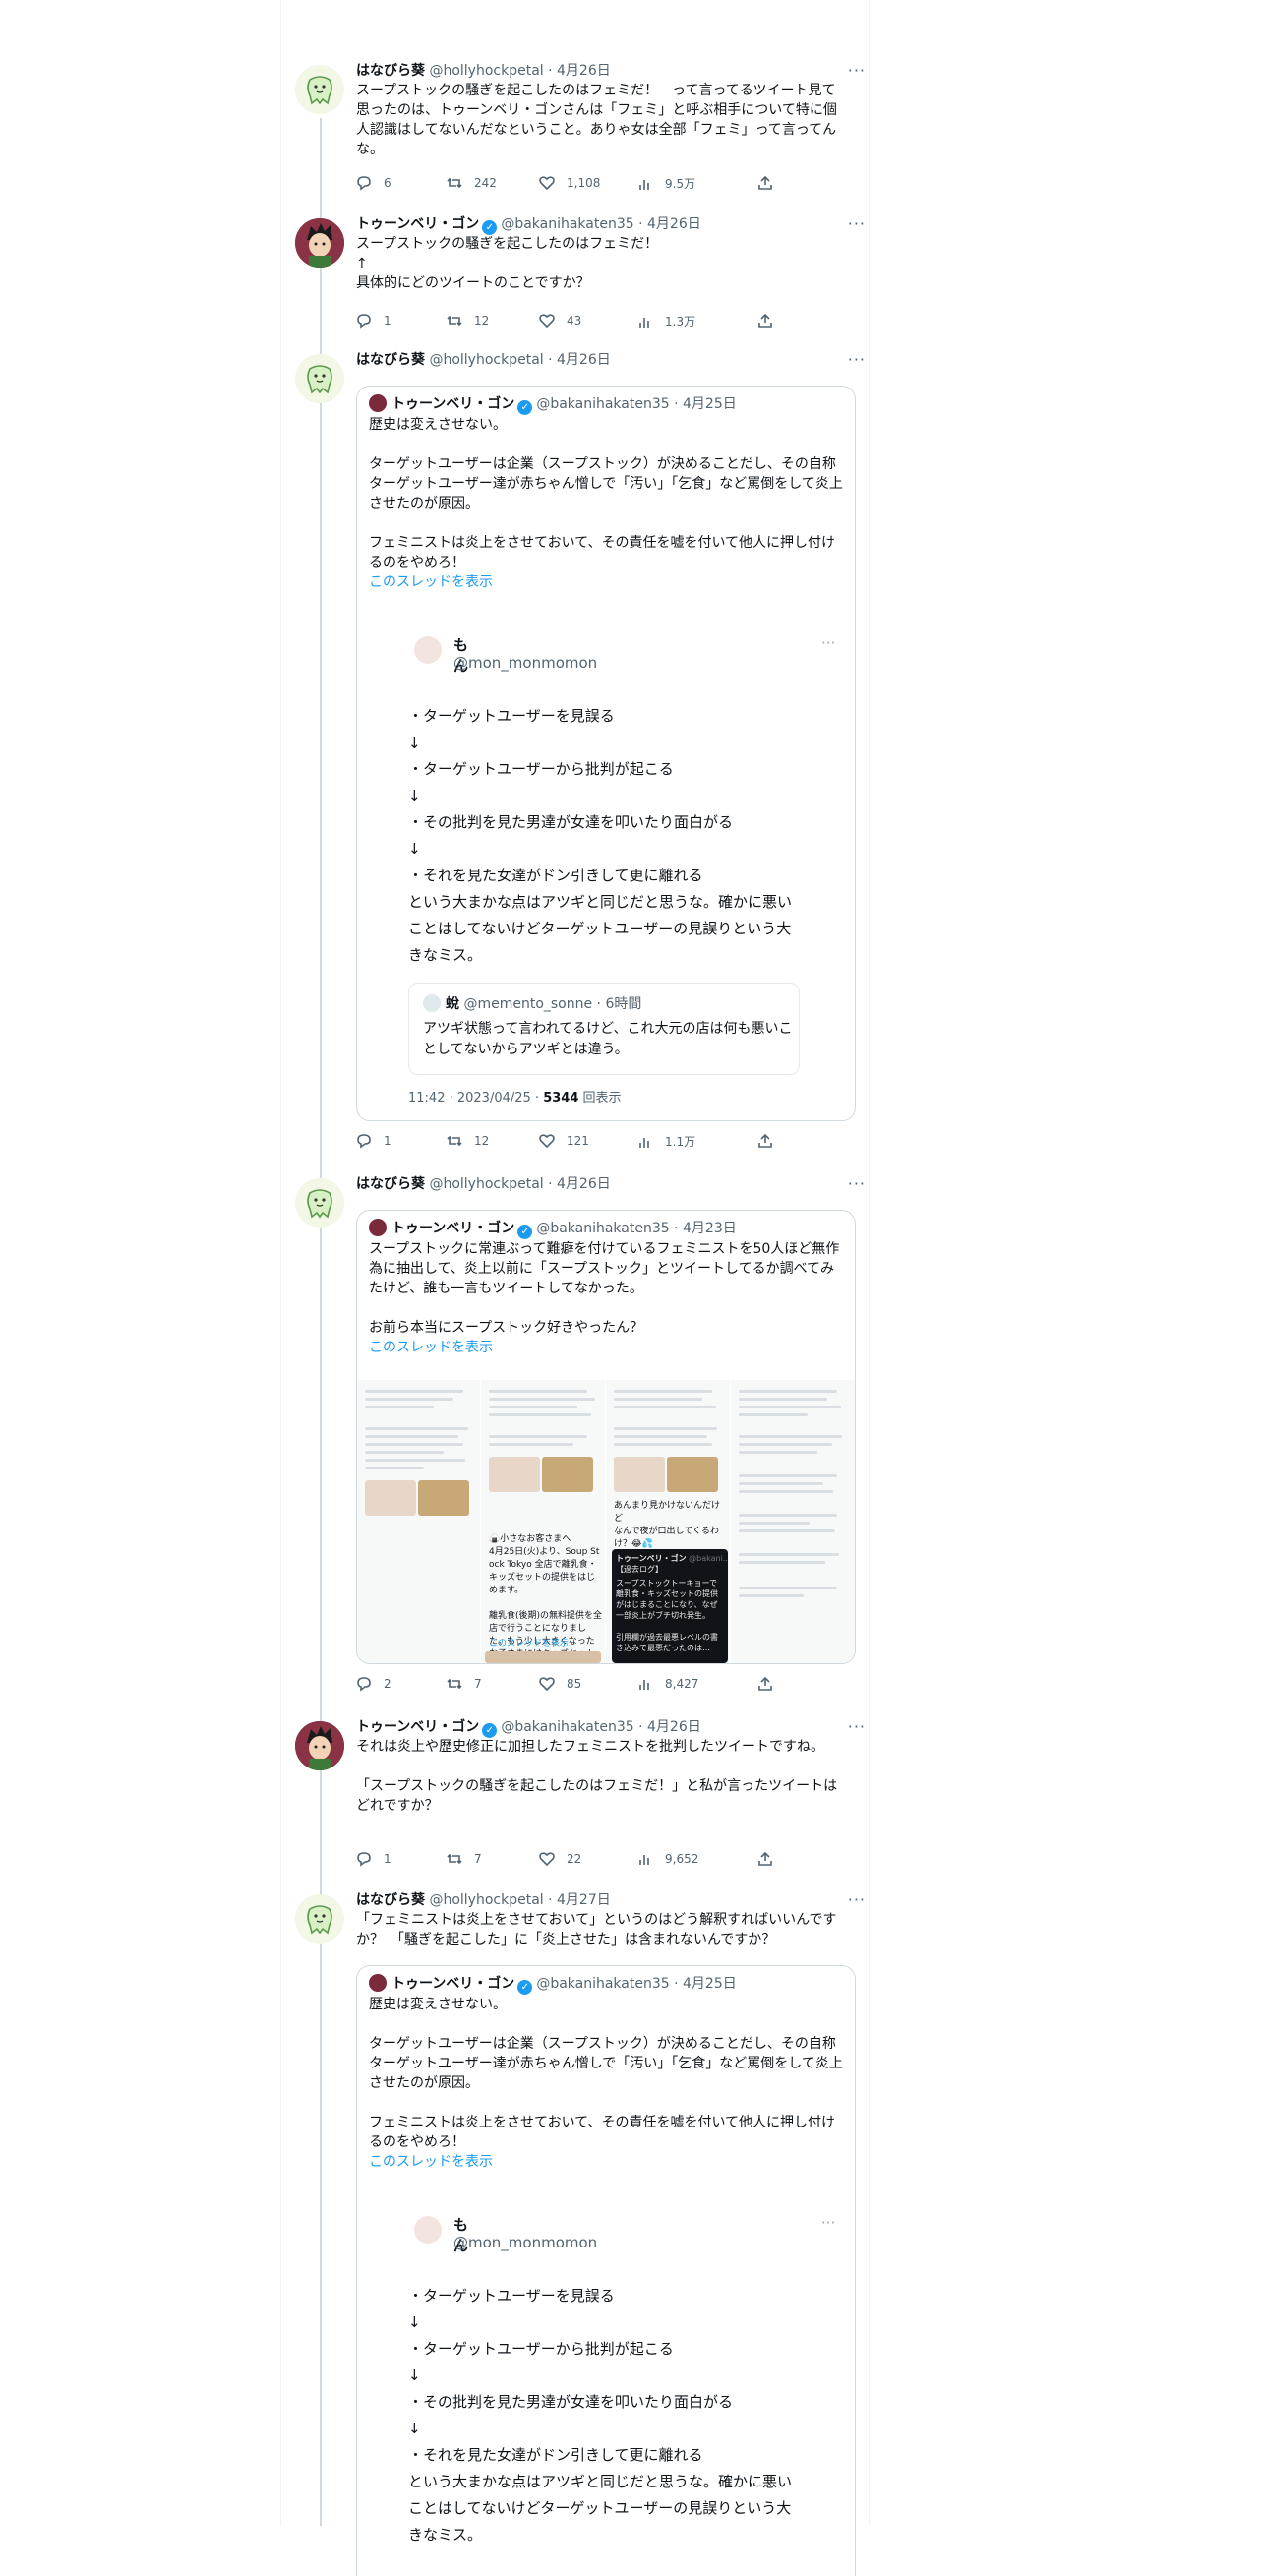  I want to click on media-image-4-tag: 【過去ログ】, so click(639, 1569).